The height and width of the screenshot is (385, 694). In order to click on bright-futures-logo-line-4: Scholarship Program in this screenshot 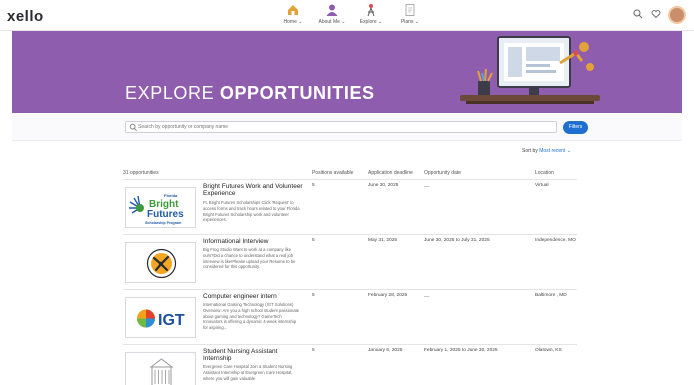, I will do `click(163, 223)`.